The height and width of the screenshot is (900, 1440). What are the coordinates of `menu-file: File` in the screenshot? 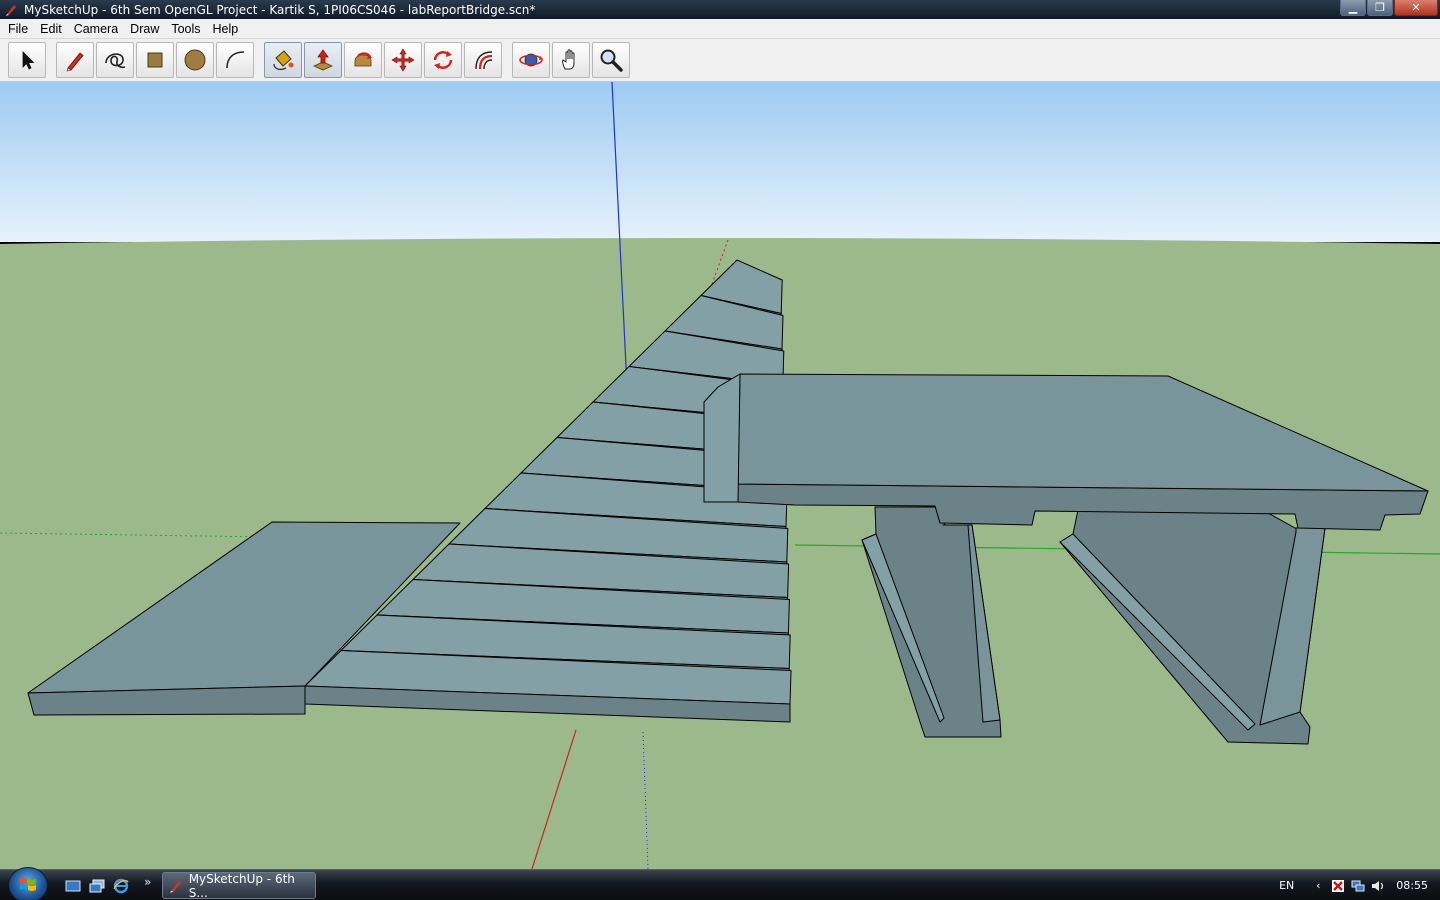 It's located at (18, 29).